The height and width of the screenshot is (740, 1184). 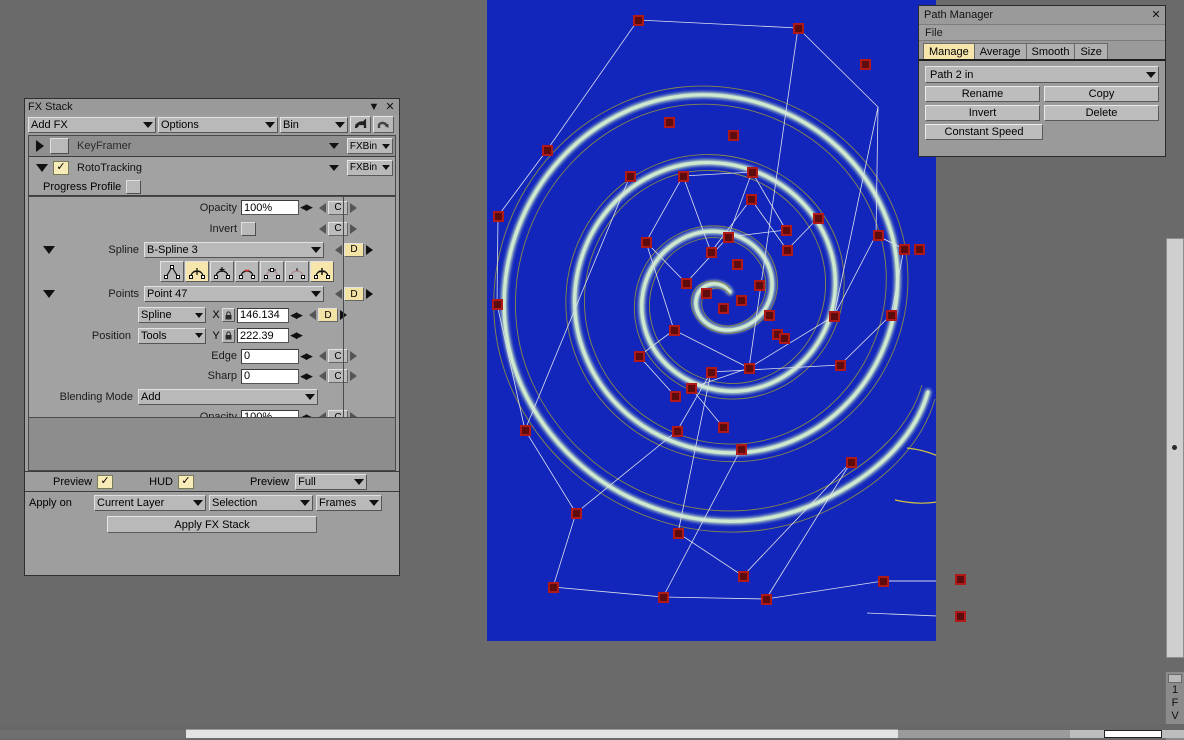 I want to click on spline-cusp-icon, so click(x=297, y=271).